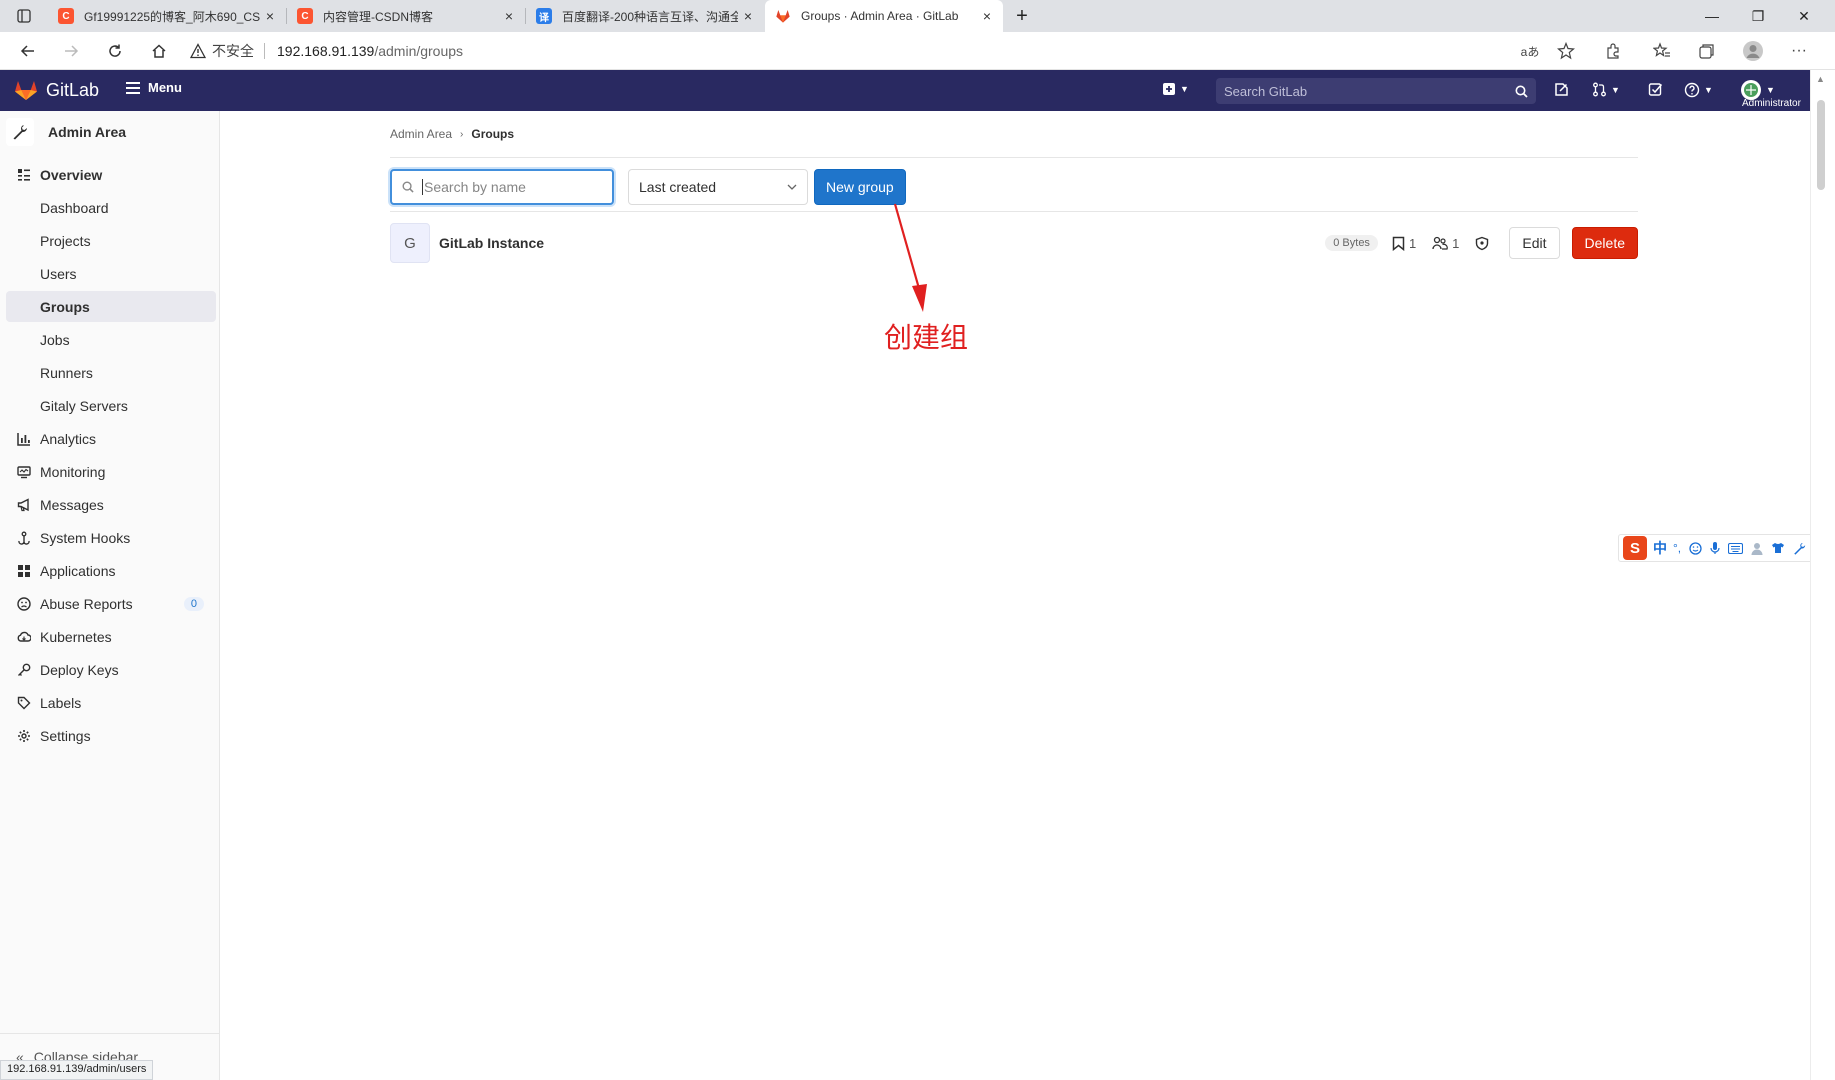  I want to click on sidebar-item-labels: Labels, so click(111, 703).